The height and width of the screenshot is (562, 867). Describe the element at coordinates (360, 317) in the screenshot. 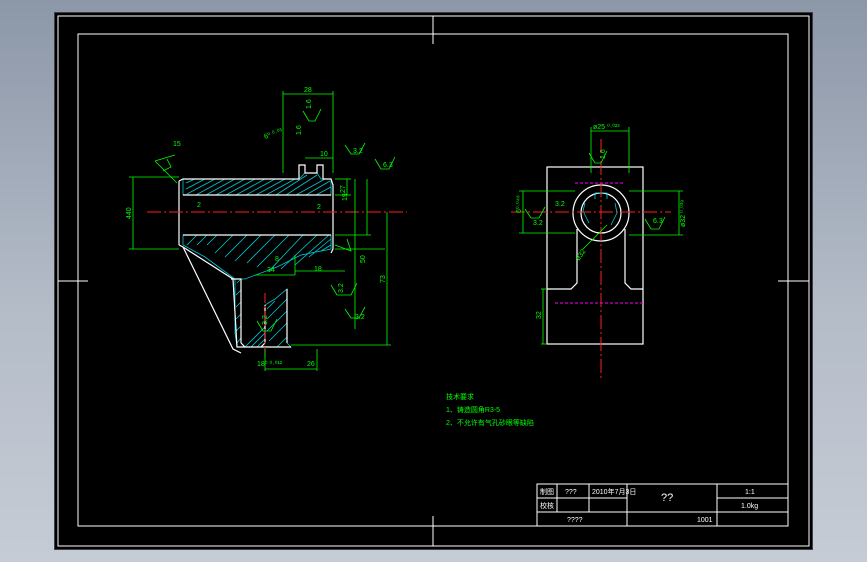

I see `dim-roughness-3-2c: 3.2` at that location.